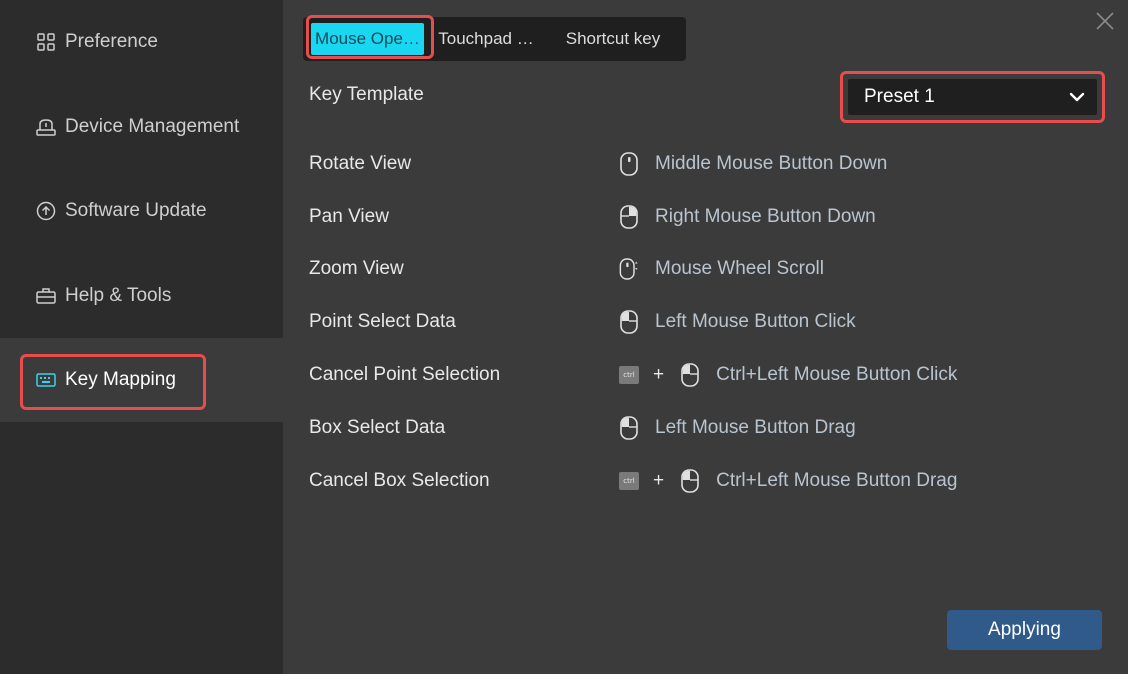 This screenshot has height=674, width=1128. What do you see at coordinates (739, 268) in the screenshot?
I see `mapping-binding-label: Mouse Wheel Scroll` at bounding box center [739, 268].